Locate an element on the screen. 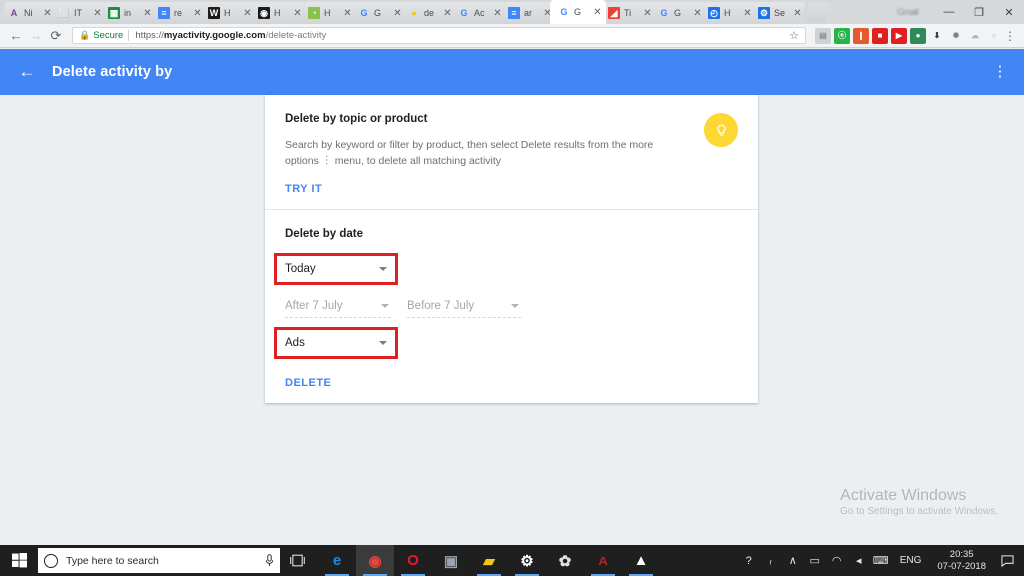 The image size is (1024, 576). download-arrow-icon: ⬇ is located at coordinates (937, 36).